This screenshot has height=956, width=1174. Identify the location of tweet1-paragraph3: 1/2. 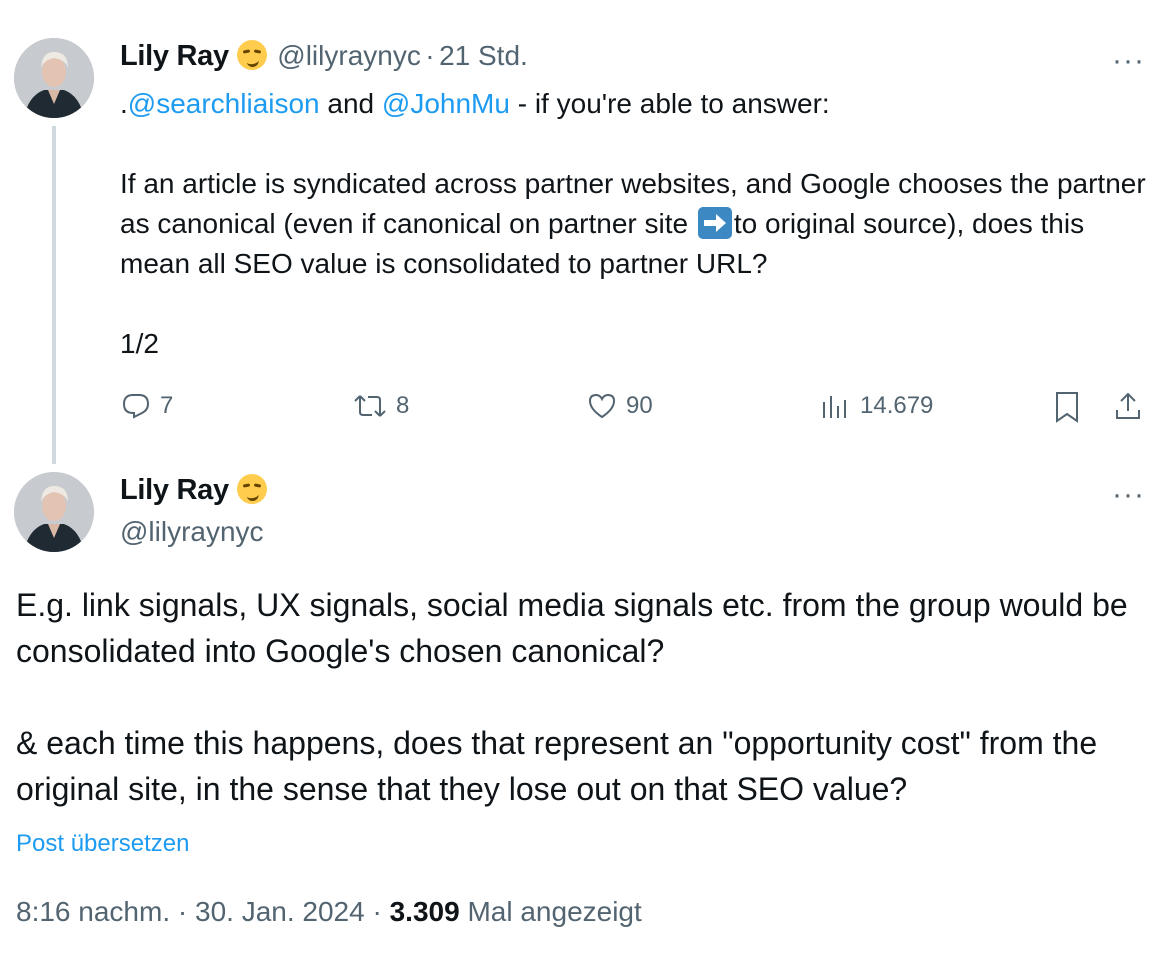
(139, 343).